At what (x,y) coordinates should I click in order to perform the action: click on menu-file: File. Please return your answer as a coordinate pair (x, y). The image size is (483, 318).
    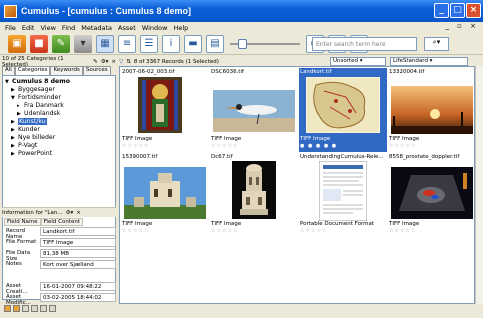
    Looking at the image, I should click on (10, 28).